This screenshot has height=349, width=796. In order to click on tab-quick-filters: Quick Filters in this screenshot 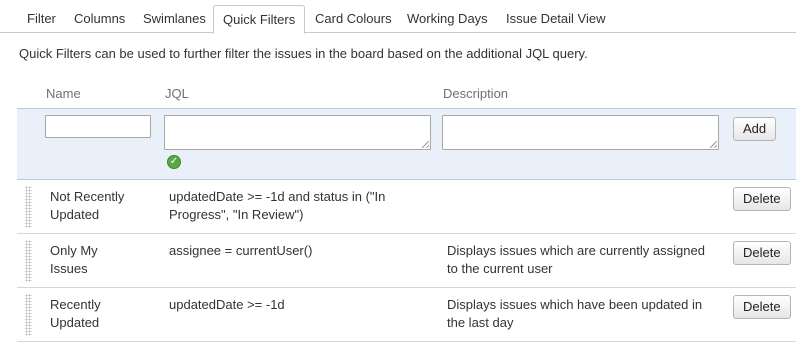, I will do `click(259, 19)`.